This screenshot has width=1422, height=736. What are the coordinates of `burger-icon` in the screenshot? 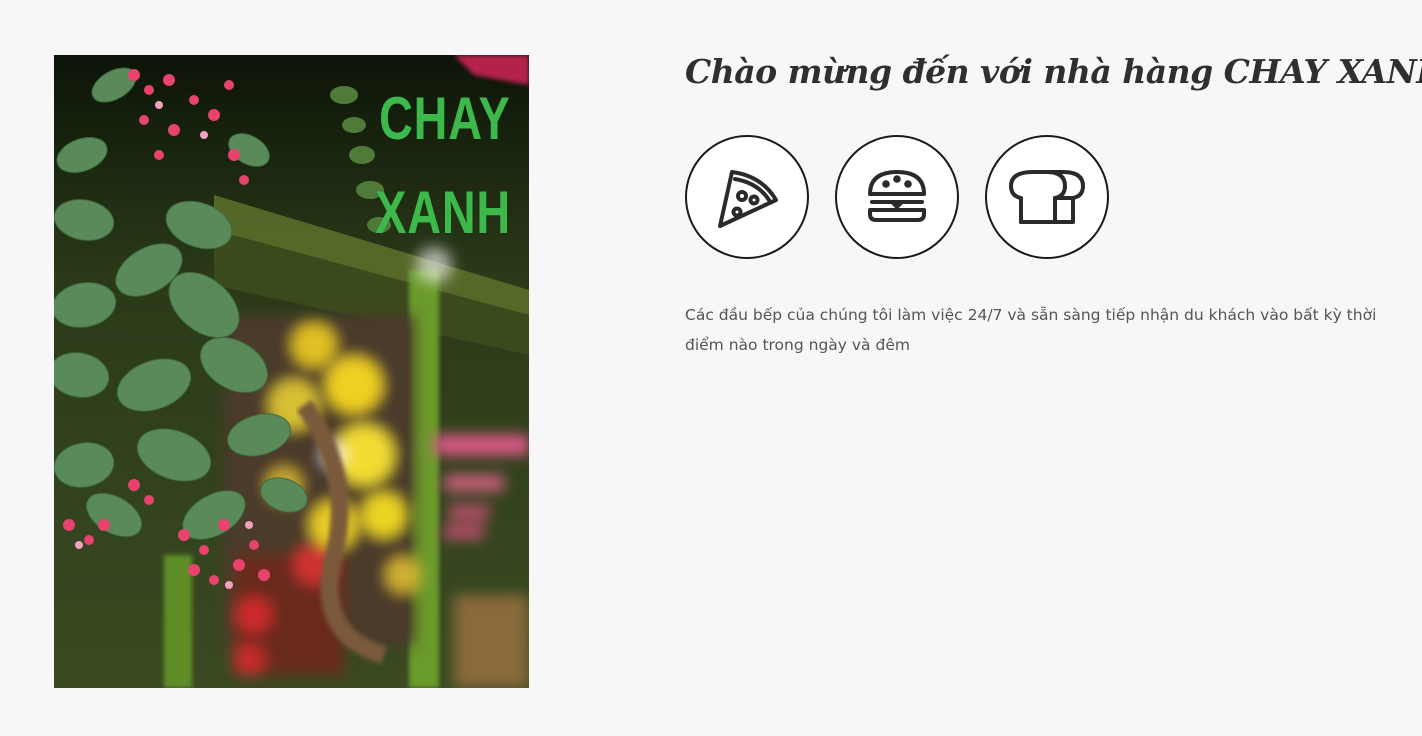 It's located at (897, 196).